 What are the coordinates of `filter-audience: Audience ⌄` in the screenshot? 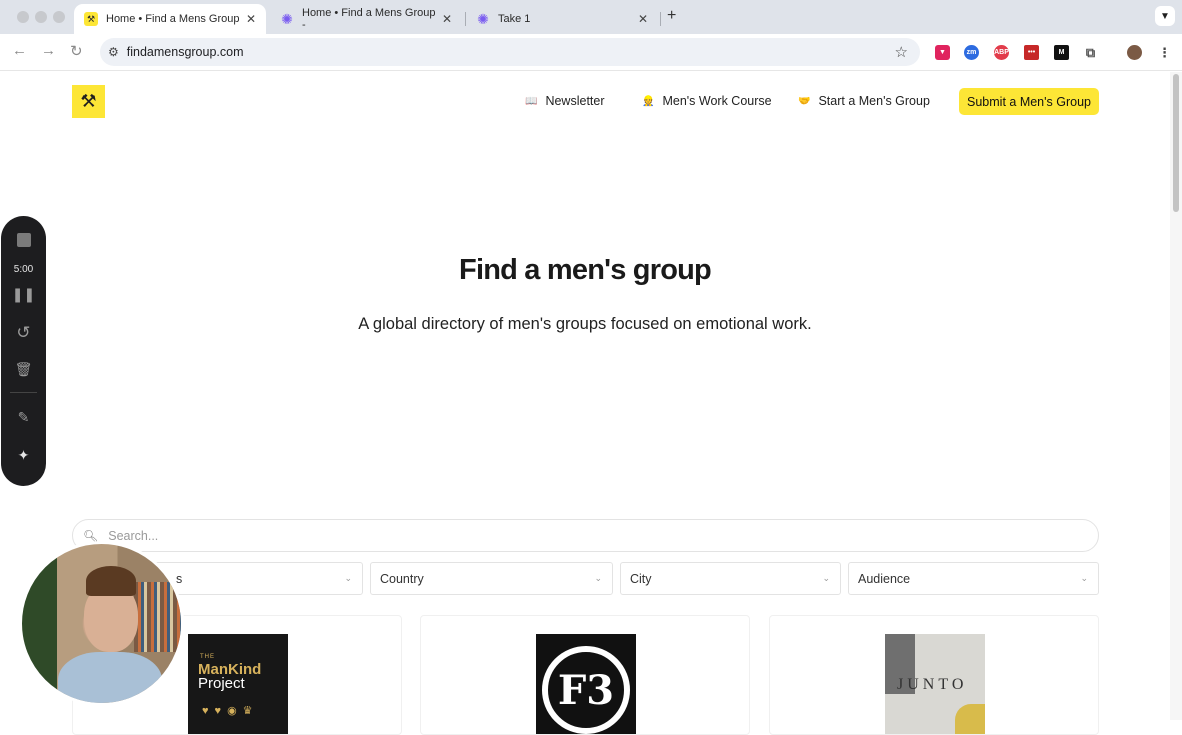 It's located at (973, 578).